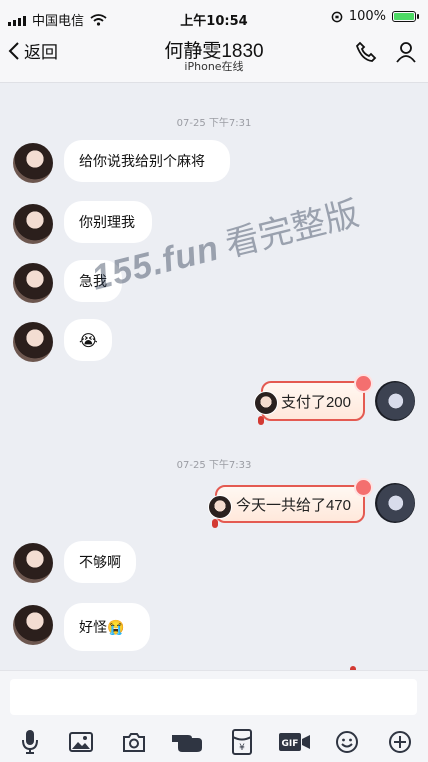  I want to click on profile-icon, so click(406, 52).